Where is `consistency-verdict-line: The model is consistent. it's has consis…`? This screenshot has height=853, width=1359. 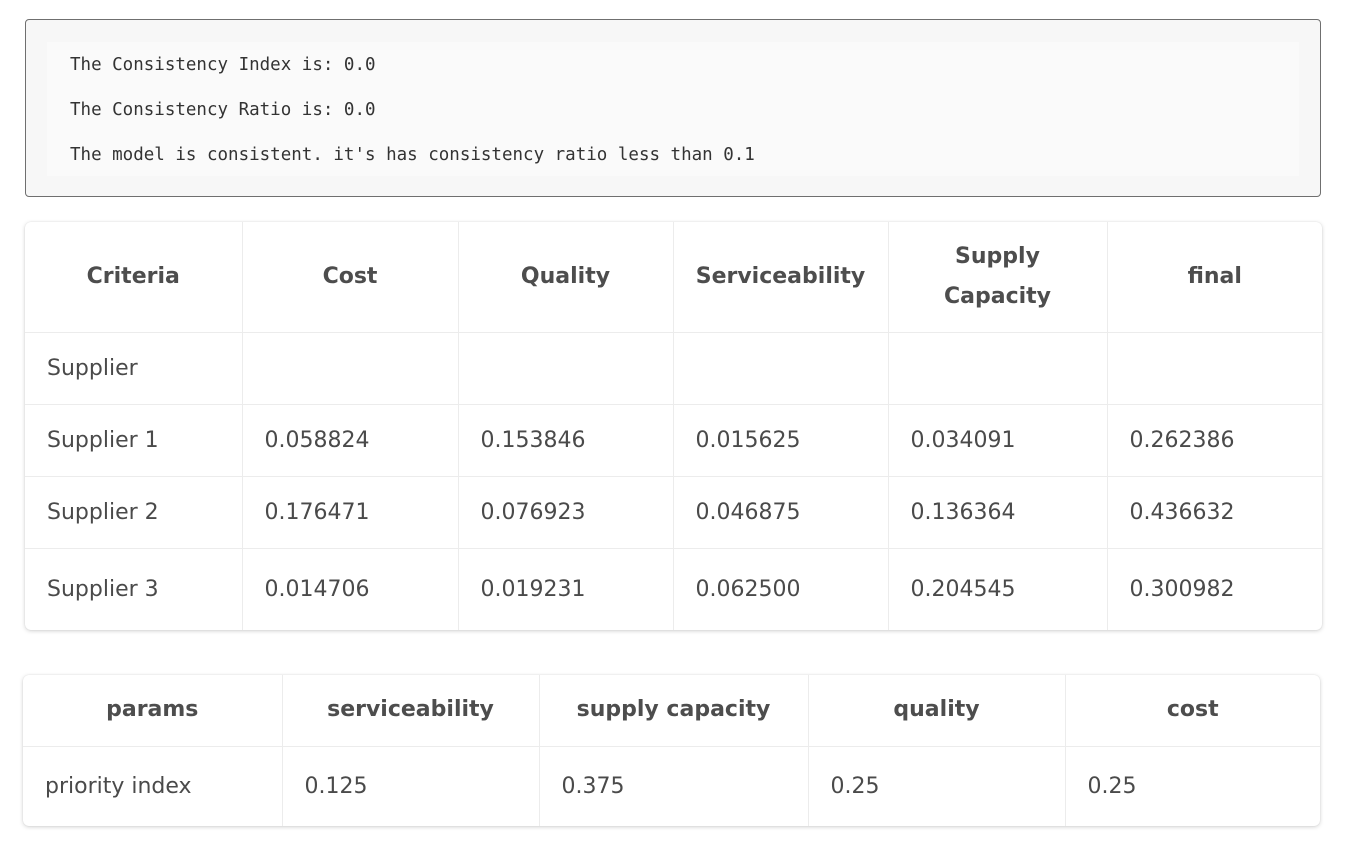 consistency-verdict-line: The model is consistent. it's has consis… is located at coordinates (412, 155).